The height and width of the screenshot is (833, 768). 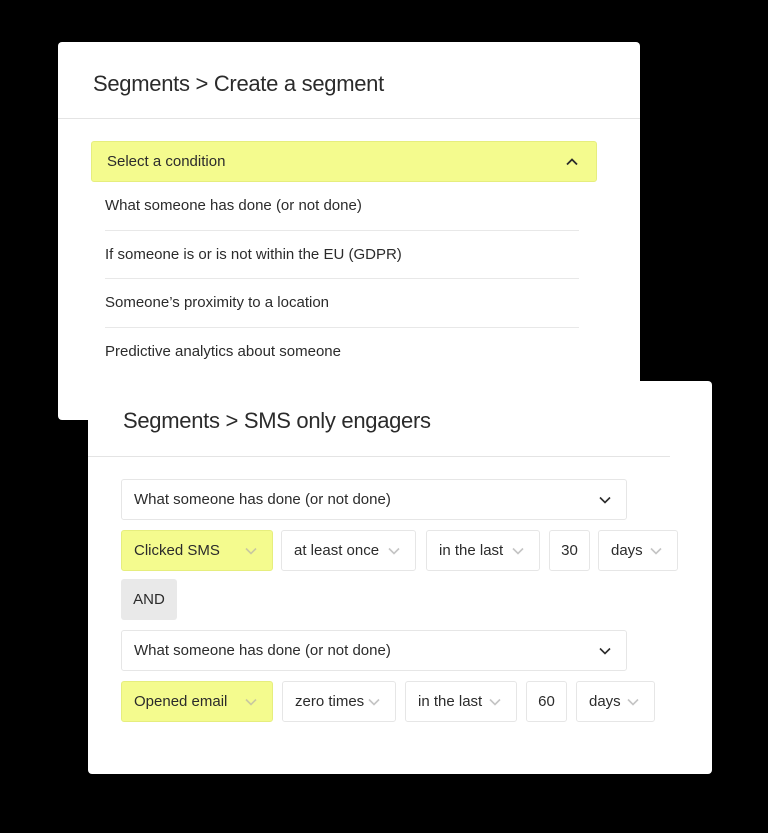 I want to click on condition-select: Select a condition, so click(x=344, y=161).